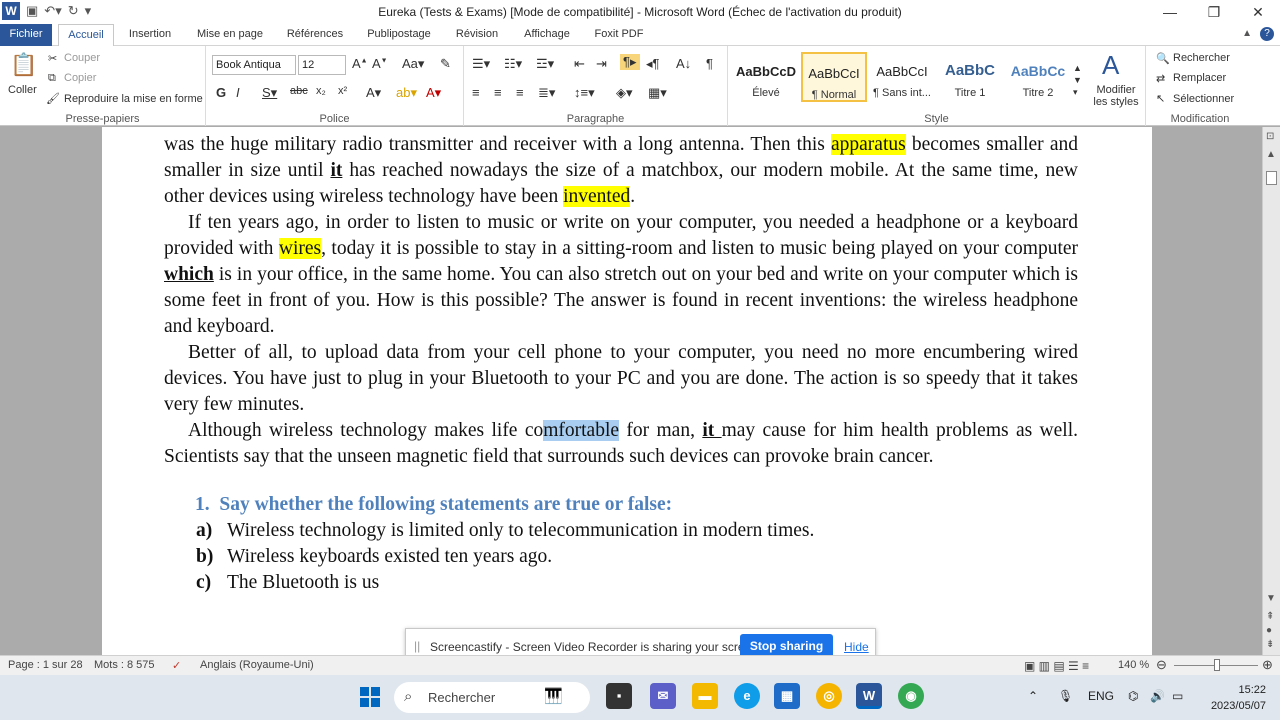 This screenshot has width=1280, height=720. Describe the element at coordinates (82, 58) in the screenshot. I see `cut-button: Couper` at that location.